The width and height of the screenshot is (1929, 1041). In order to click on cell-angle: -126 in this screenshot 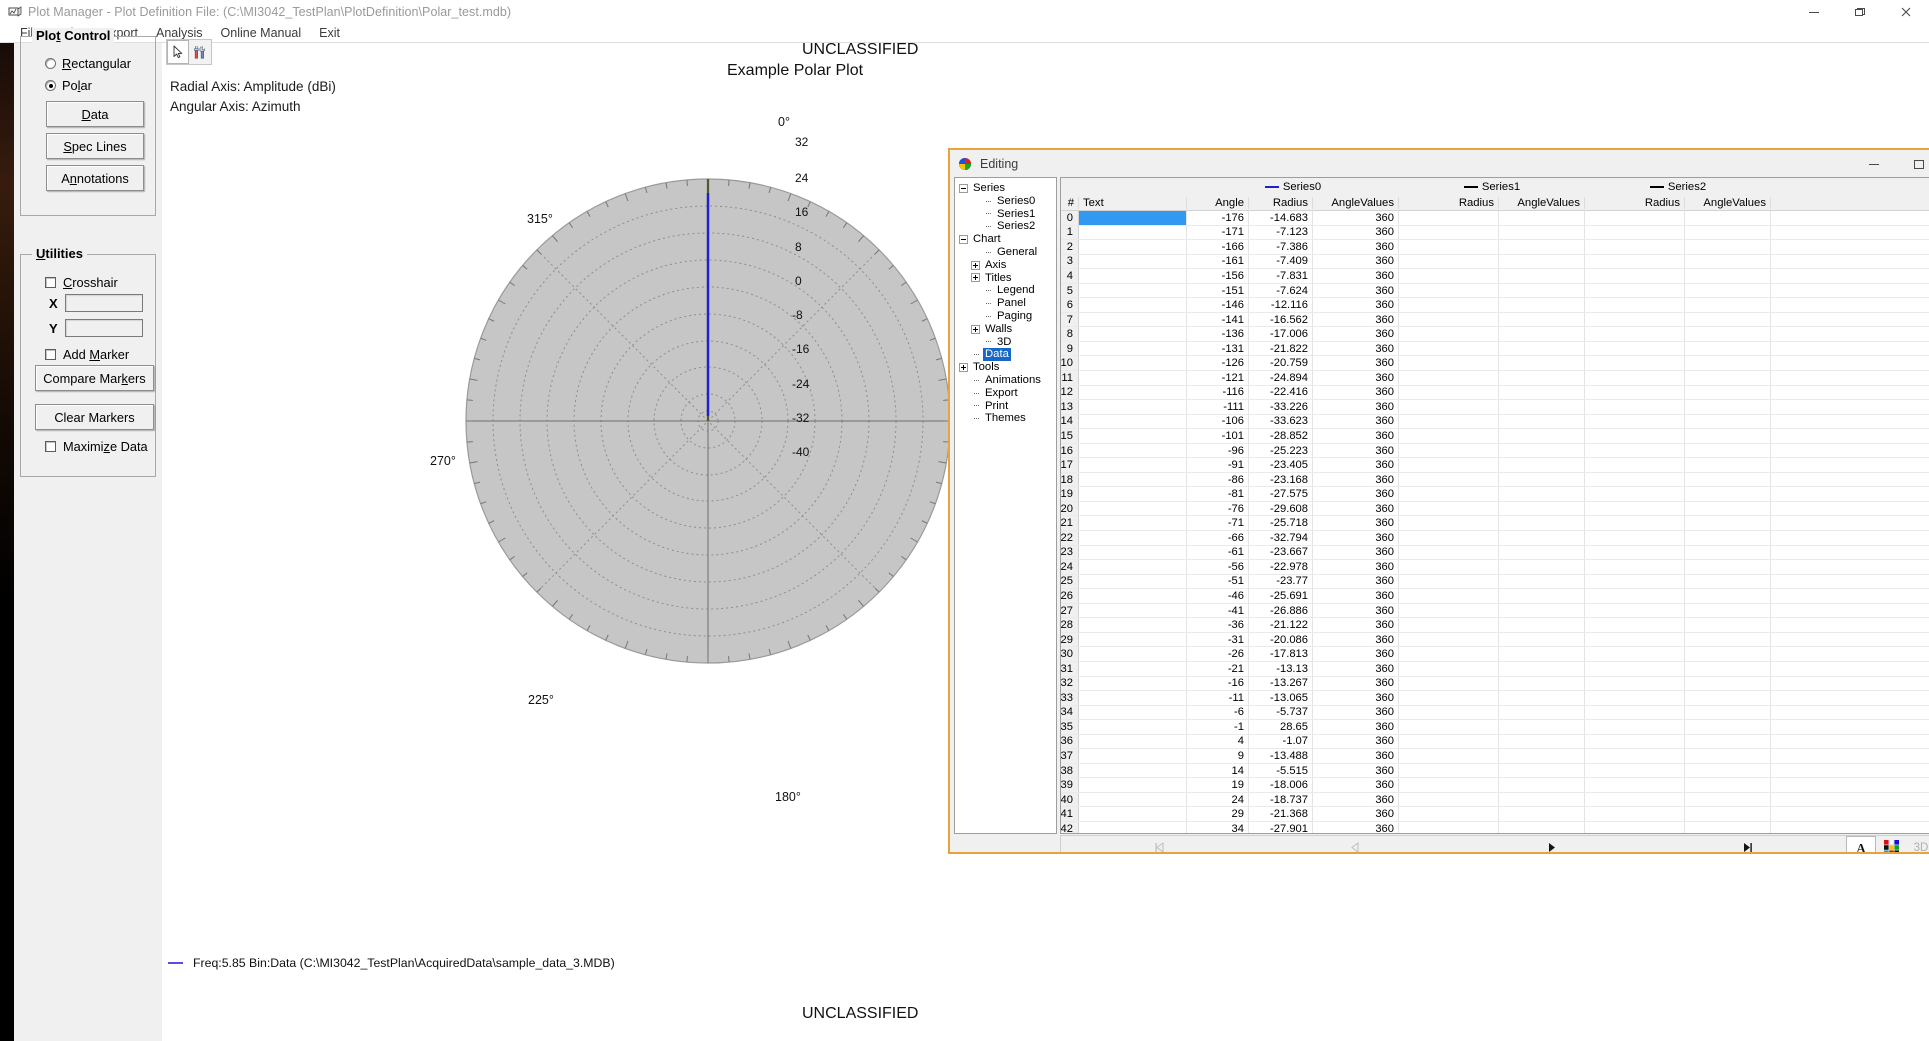, I will do `click(1218, 363)`.